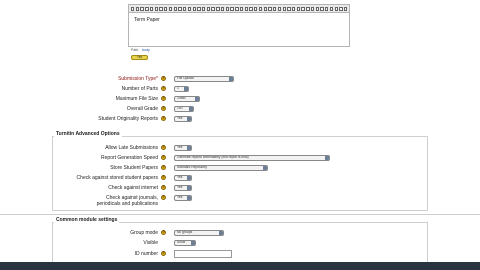  What do you see at coordinates (142, 109) in the screenshot?
I see `overall-grade-label: Overall Grade` at bounding box center [142, 109].